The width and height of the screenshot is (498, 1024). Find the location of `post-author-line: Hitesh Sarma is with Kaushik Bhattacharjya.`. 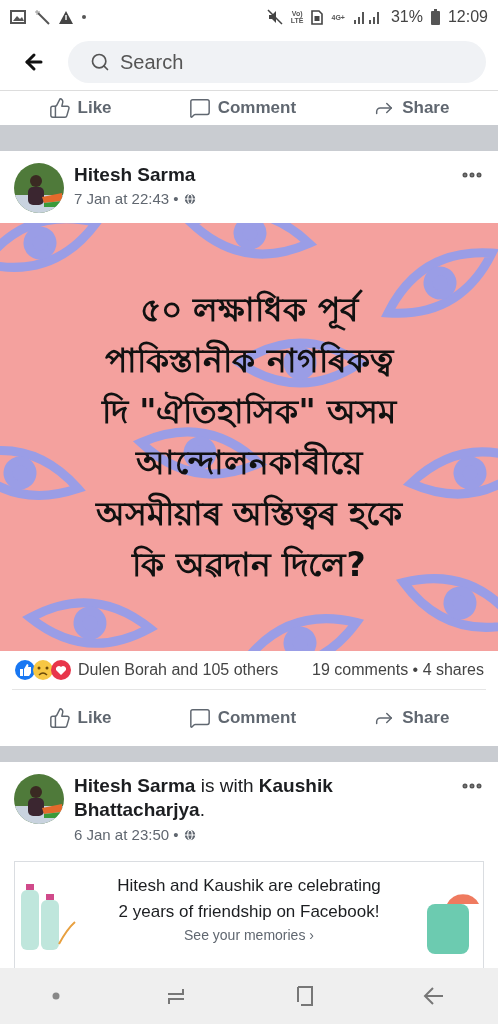

post-author-line: Hitesh Sarma is with Kaushik Bhattacharjya. is located at coordinates (204, 798).